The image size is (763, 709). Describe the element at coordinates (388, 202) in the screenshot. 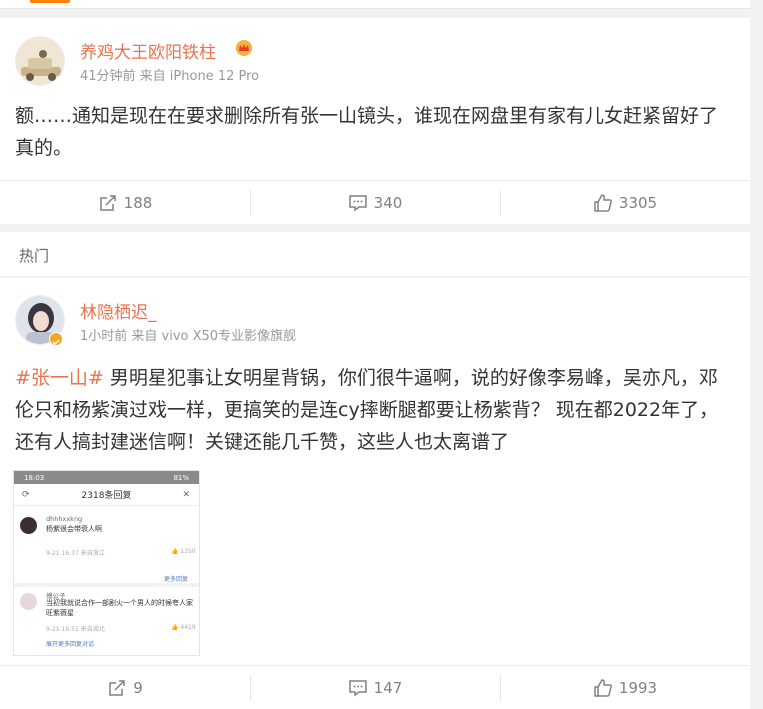

I see `comment-count: 340` at that location.